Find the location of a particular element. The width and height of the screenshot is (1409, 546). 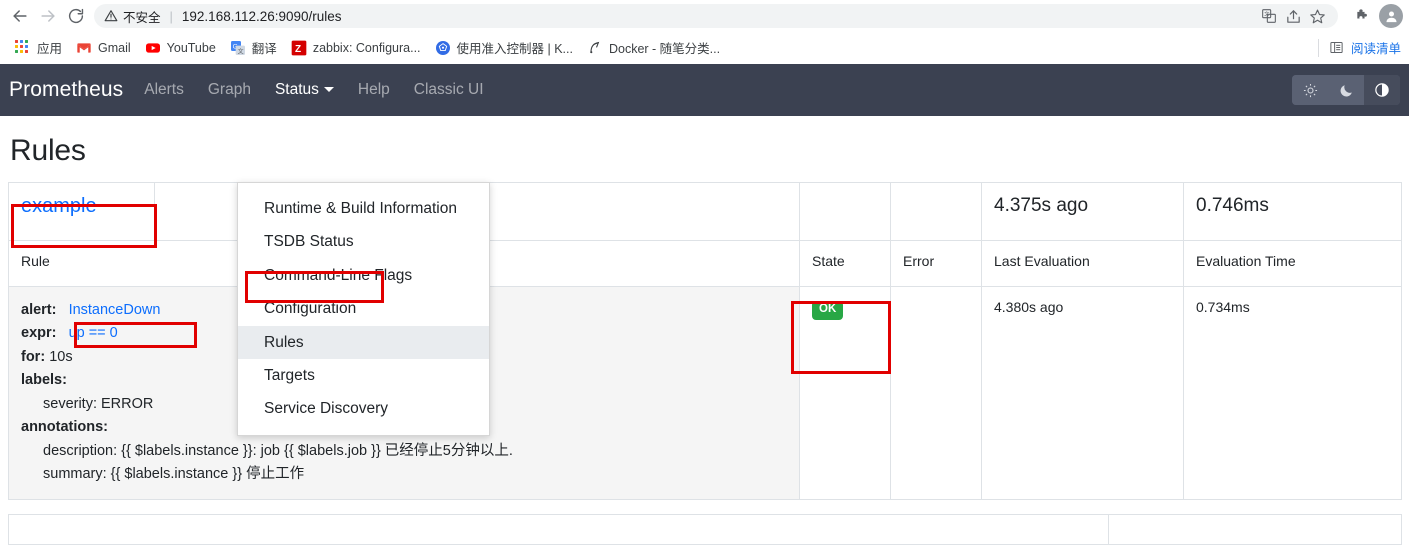

rule-last-evaluation-cell: 4.380s ago is located at coordinates (1082, 393).